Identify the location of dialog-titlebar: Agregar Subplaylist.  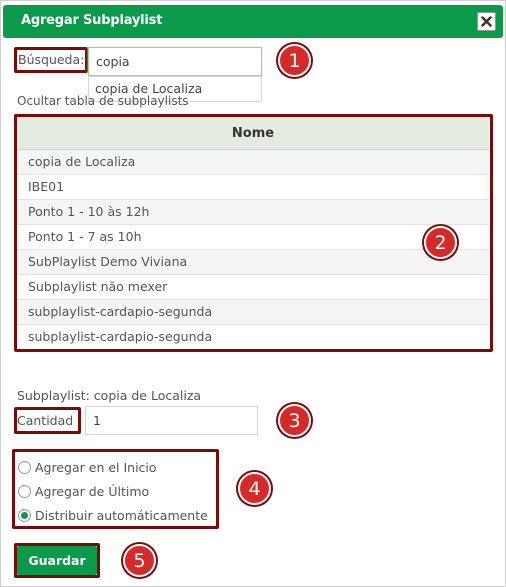
(253, 21).